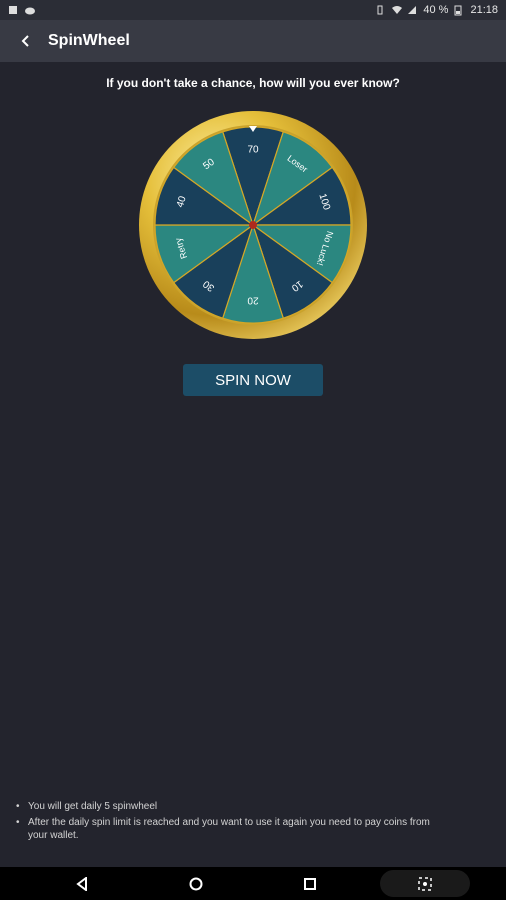 The image size is (506, 900). I want to click on battery-icon, so click(459, 10).